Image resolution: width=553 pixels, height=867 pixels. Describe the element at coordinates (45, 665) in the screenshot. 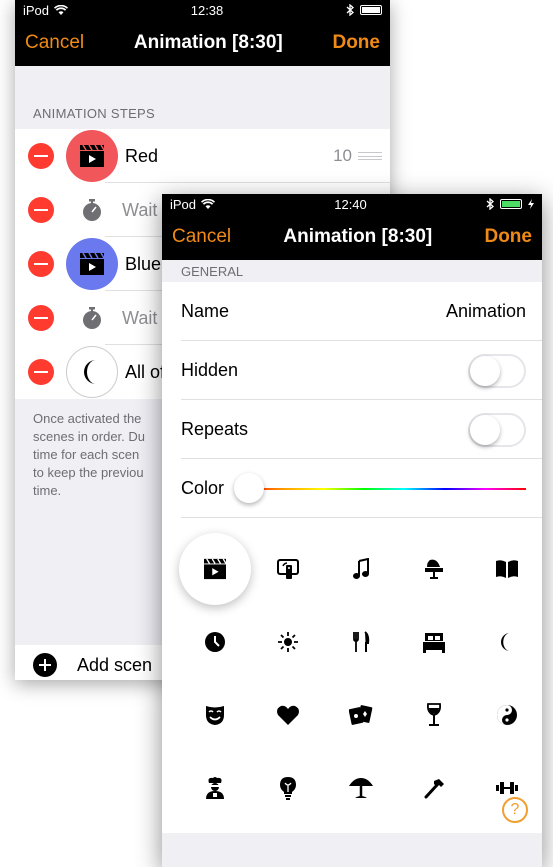

I see `add-icon` at that location.